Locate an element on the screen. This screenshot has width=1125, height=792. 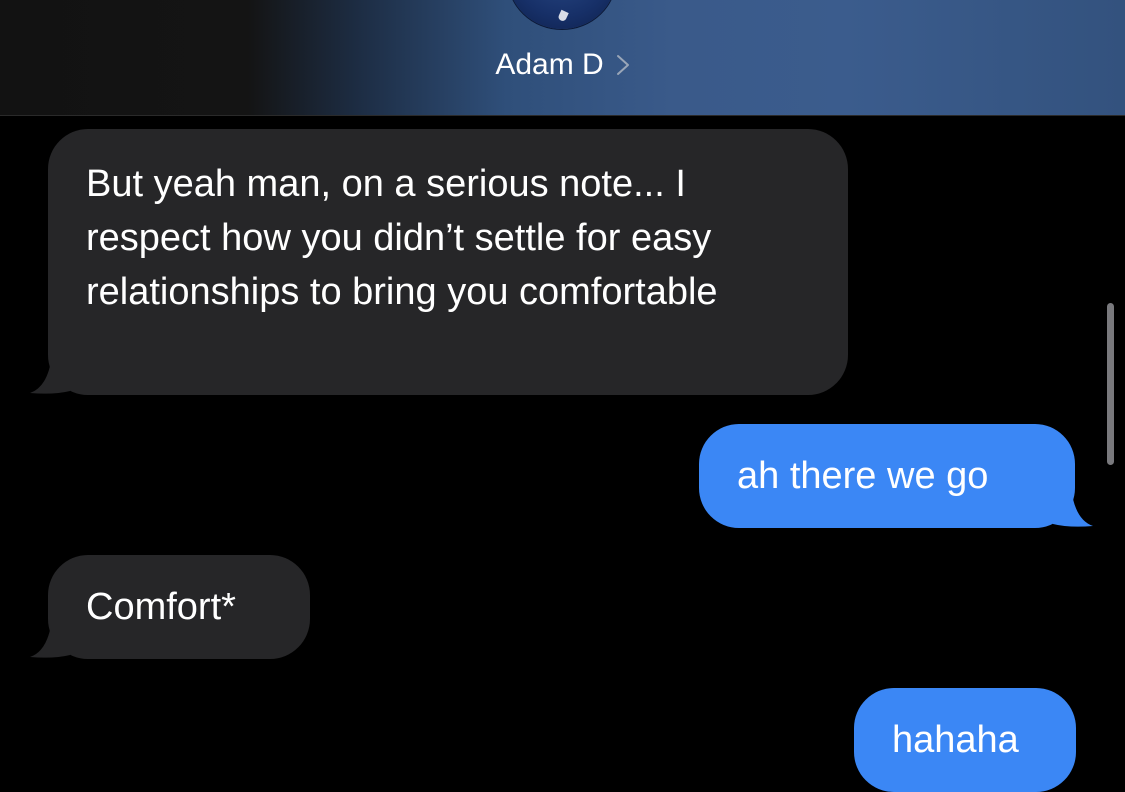
incoming-message-bubble: Comfort* is located at coordinates (170, 607).